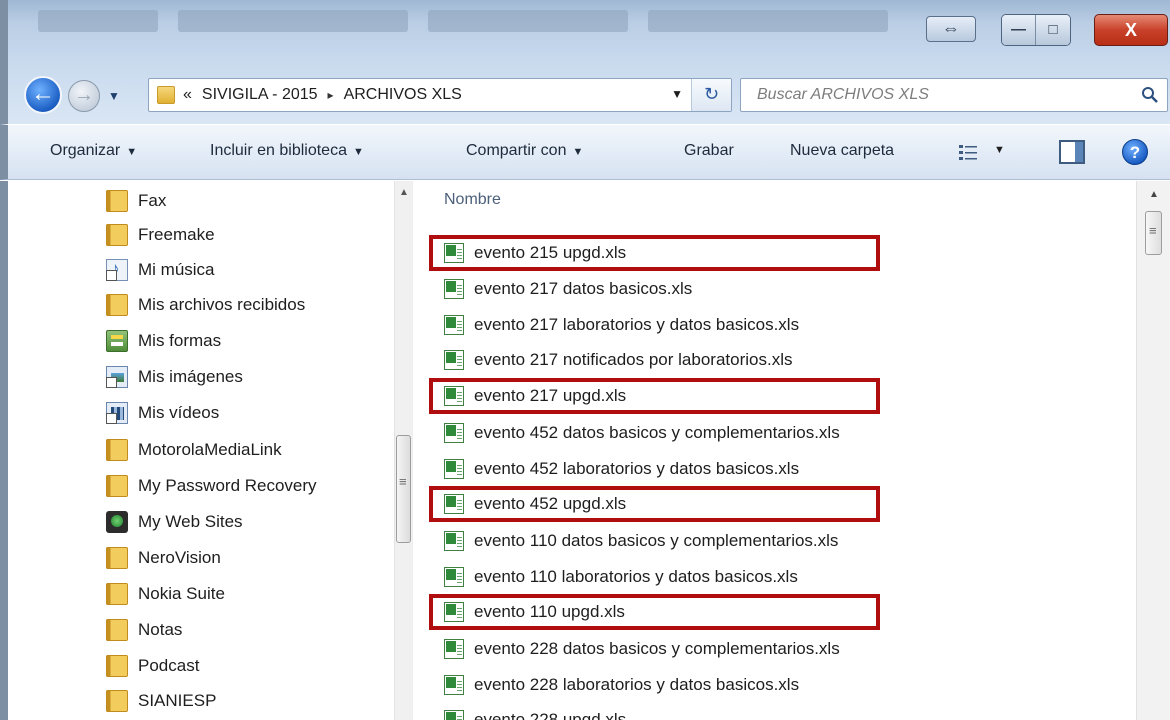 The width and height of the screenshot is (1170, 720). I want to click on breadcrumb-item-archivos-xls: ARCHIVOS XLS, so click(403, 95).